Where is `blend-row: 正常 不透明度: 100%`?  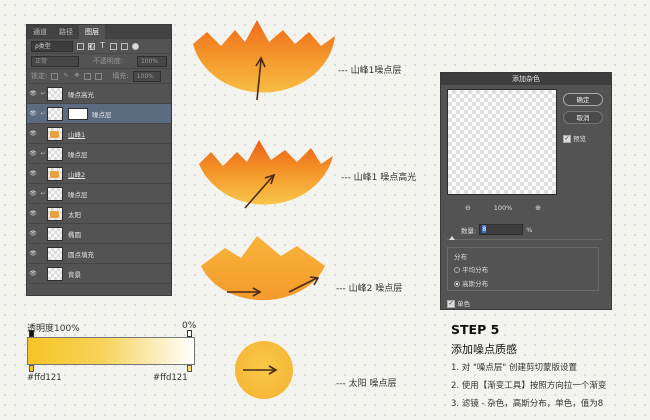 blend-row: 正常 不透明度: 100% is located at coordinates (99, 61).